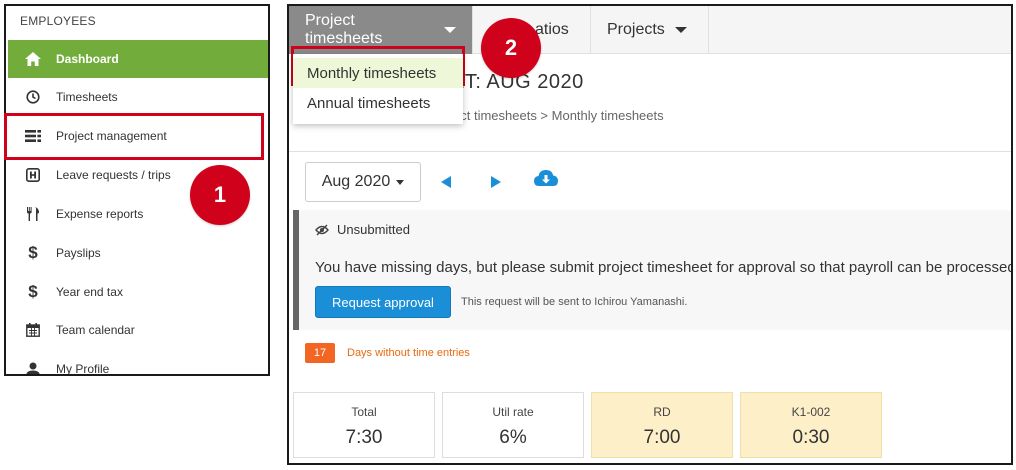 This screenshot has width=1016, height=470. Describe the element at coordinates (558, 115) in the screenshot. I see `breadcrumb: ect timesheets > Monthly timesheets` at that location.